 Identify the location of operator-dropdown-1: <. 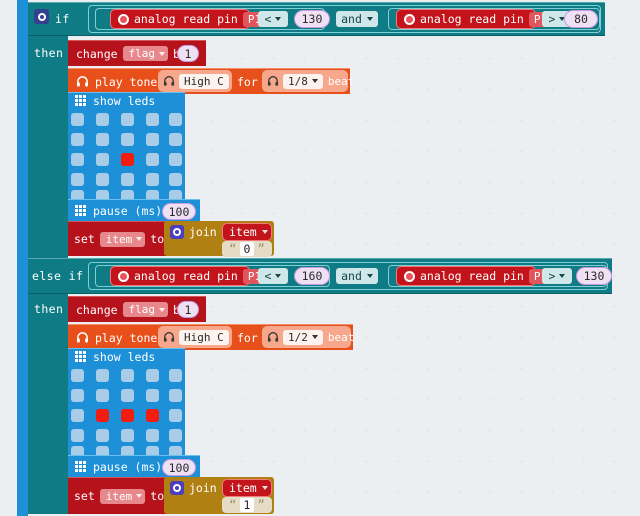
(273, 19).